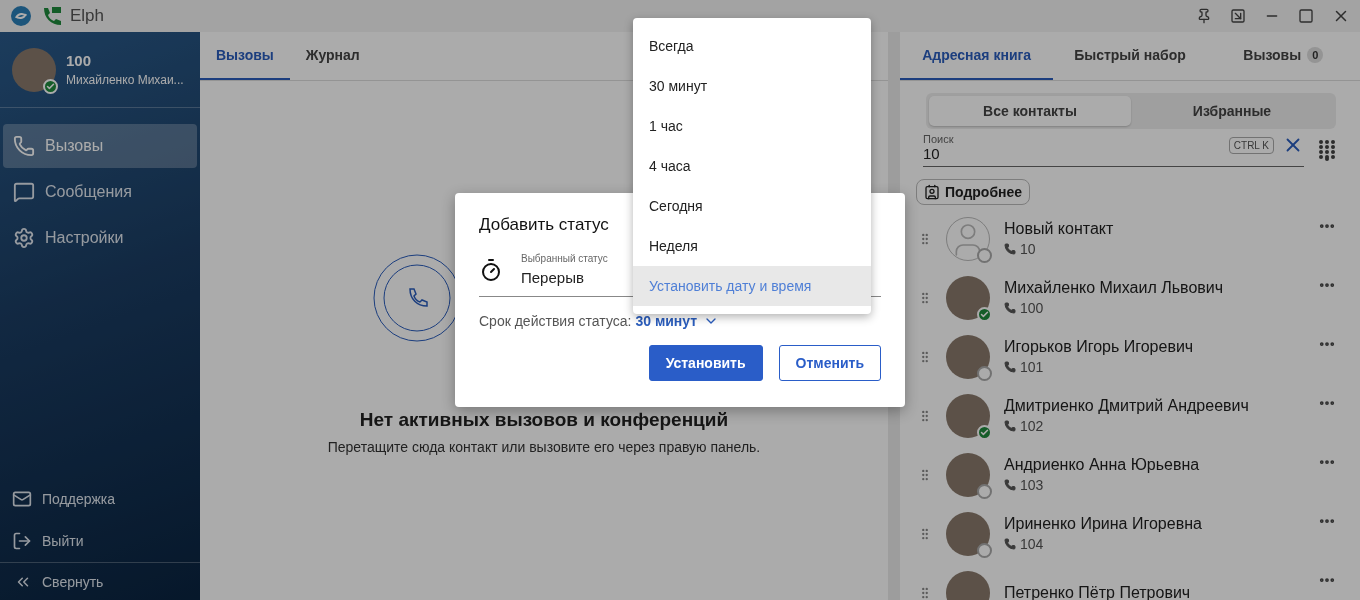  Describe the element at coordinates (73, 581) in the screenshot. I see `collapse-link: Свернуть` at that location.